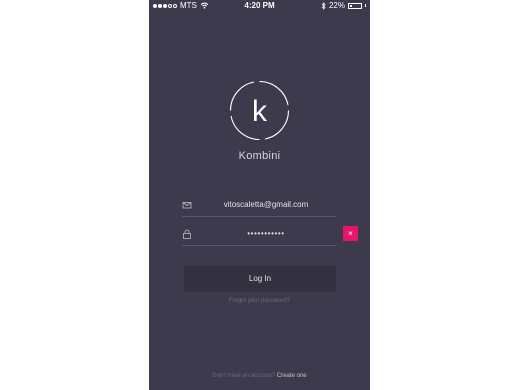 The image size is (520, 390). What do you see at coordinates (292, 376) in the screenshot?
I see `create-account-link: Create one` at bounding box center [292, 376].